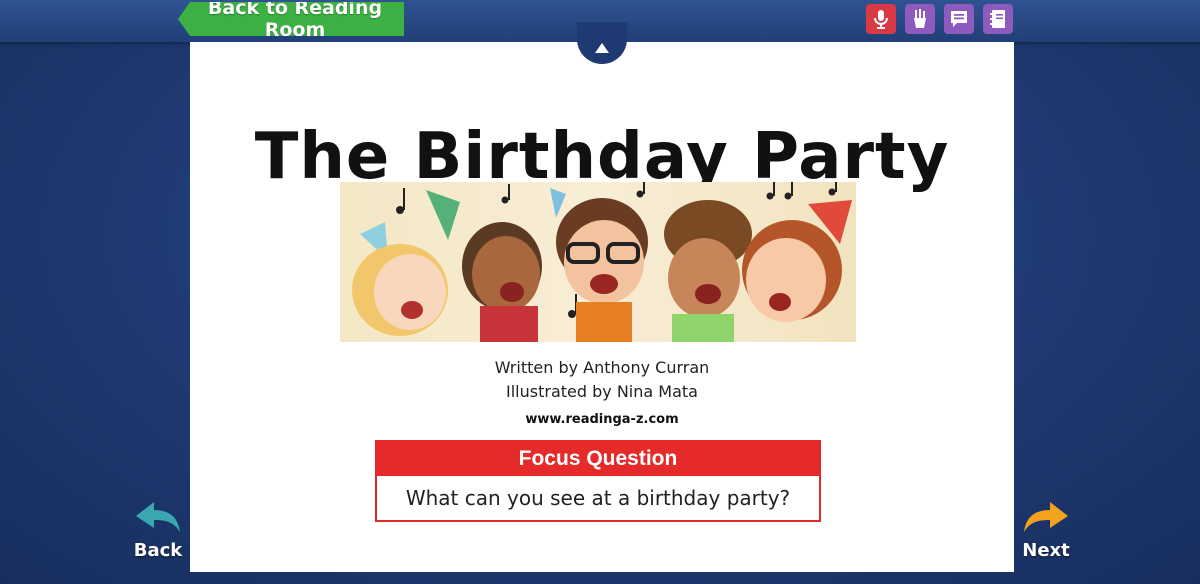 Image resolution: width=1200 pixels, height=584 pixels. Describe the element at coordinates (602, 48) in the screenshot. I see `chevron-up-icon` at that location.